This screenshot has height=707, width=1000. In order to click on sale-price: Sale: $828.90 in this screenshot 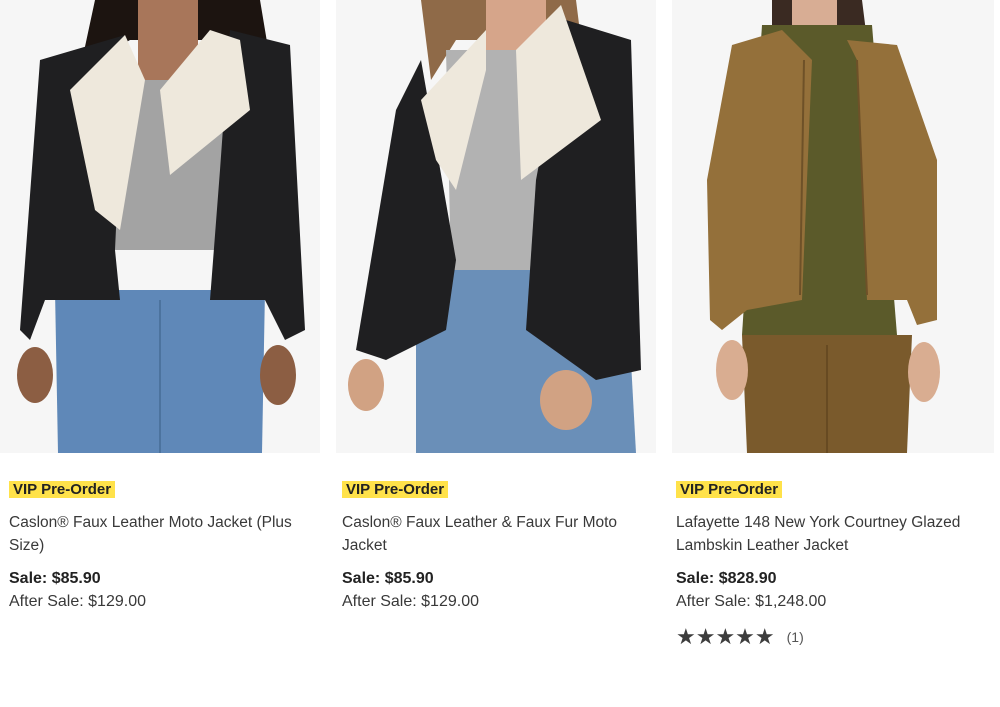, I will do `click(726, 578)`.